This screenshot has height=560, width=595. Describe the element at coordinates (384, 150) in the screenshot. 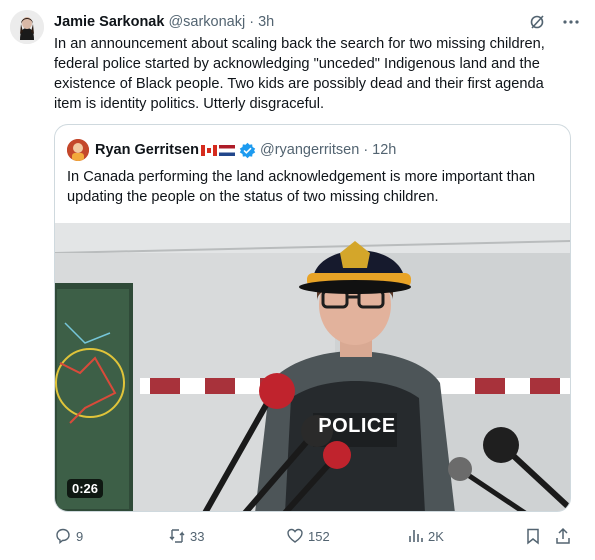

I see `quote-time: 12h` at that location.